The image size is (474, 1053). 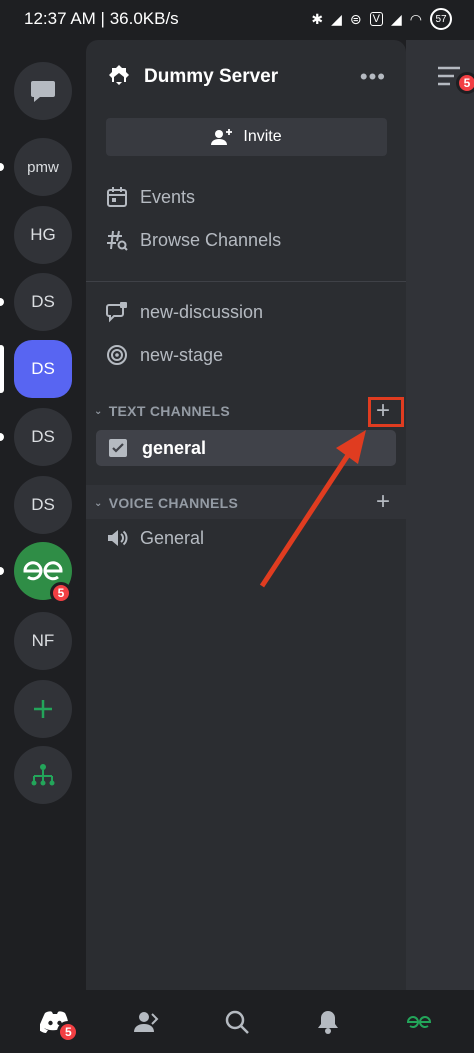 I want to click on chat-pane-peek: 5, so click(x=440, y=515).